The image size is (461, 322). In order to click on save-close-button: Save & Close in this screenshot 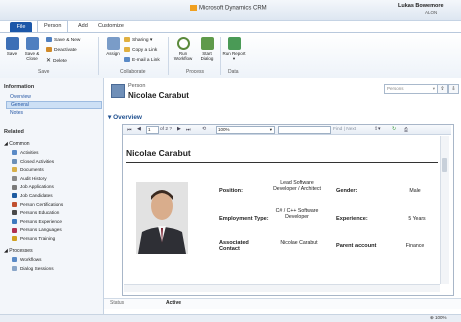, I will do `click(32, 49)`.